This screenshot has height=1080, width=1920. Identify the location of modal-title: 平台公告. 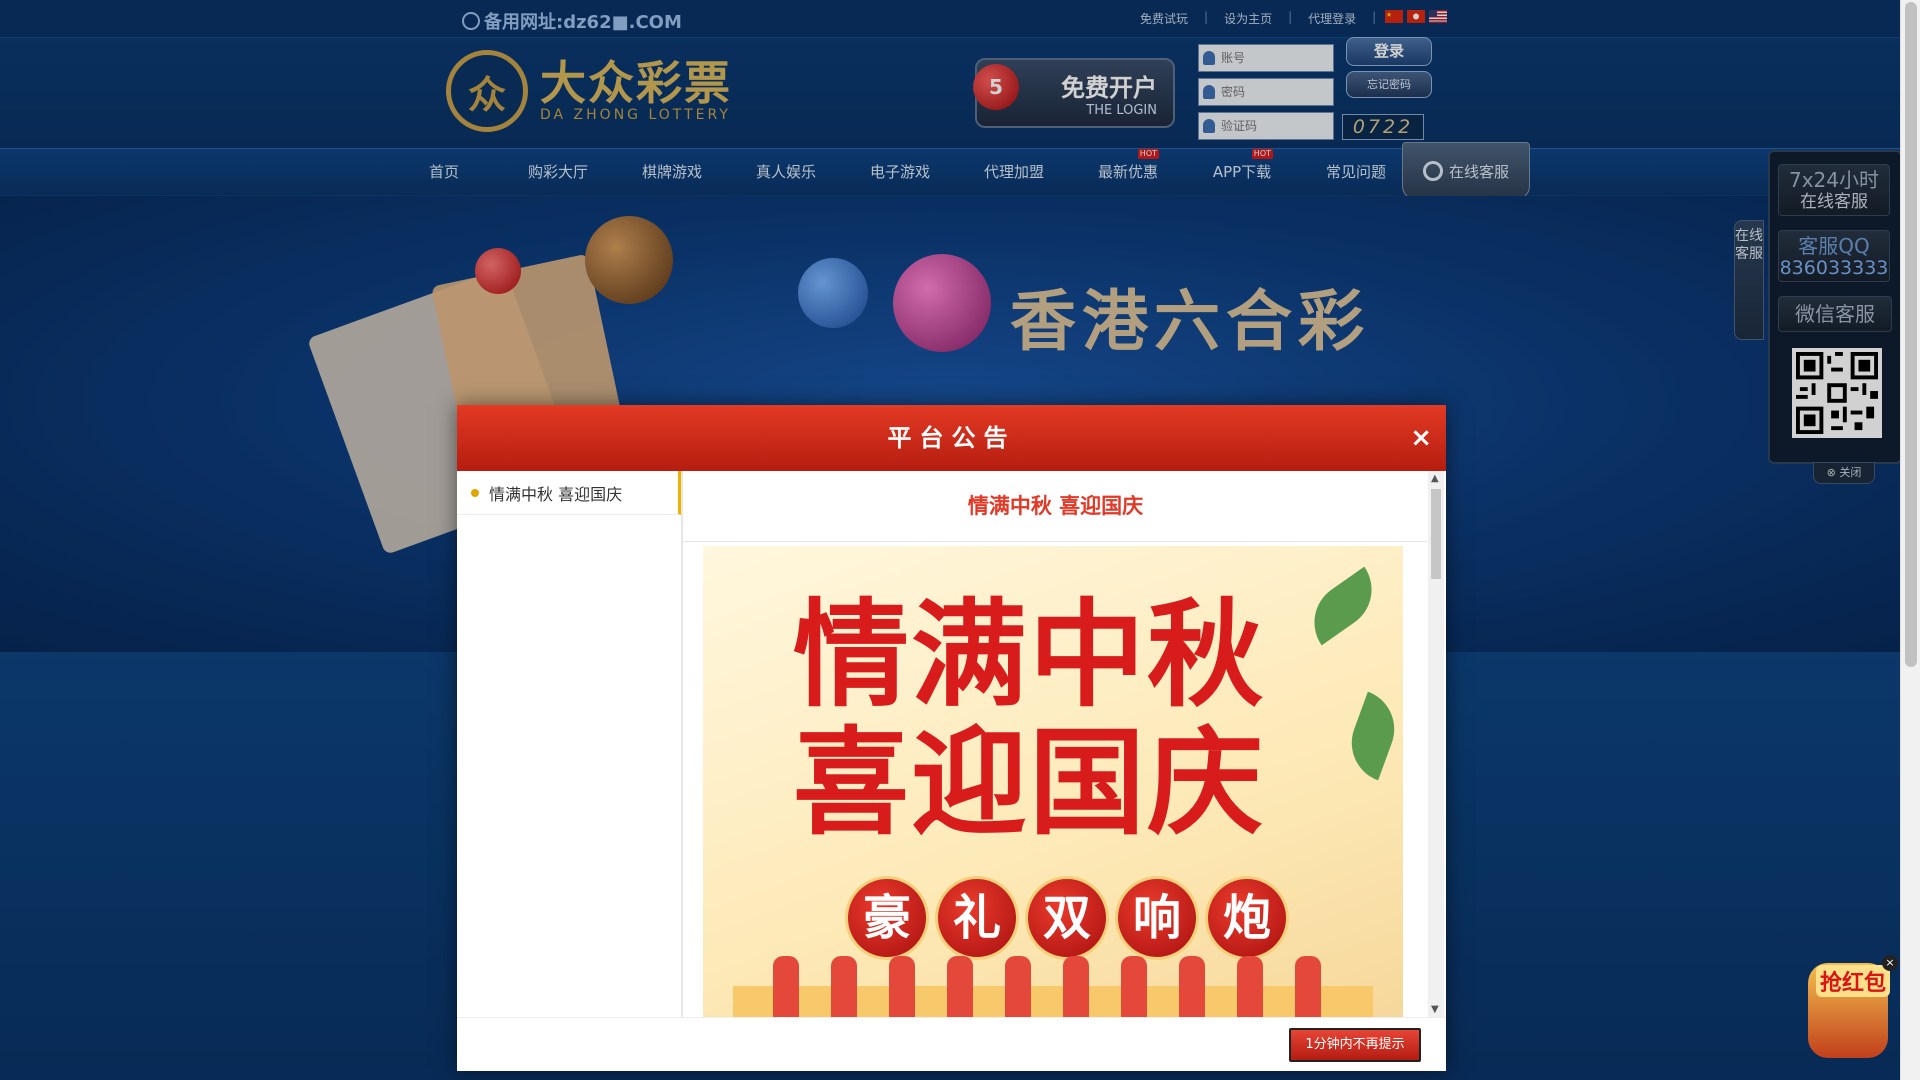
(951, 438).